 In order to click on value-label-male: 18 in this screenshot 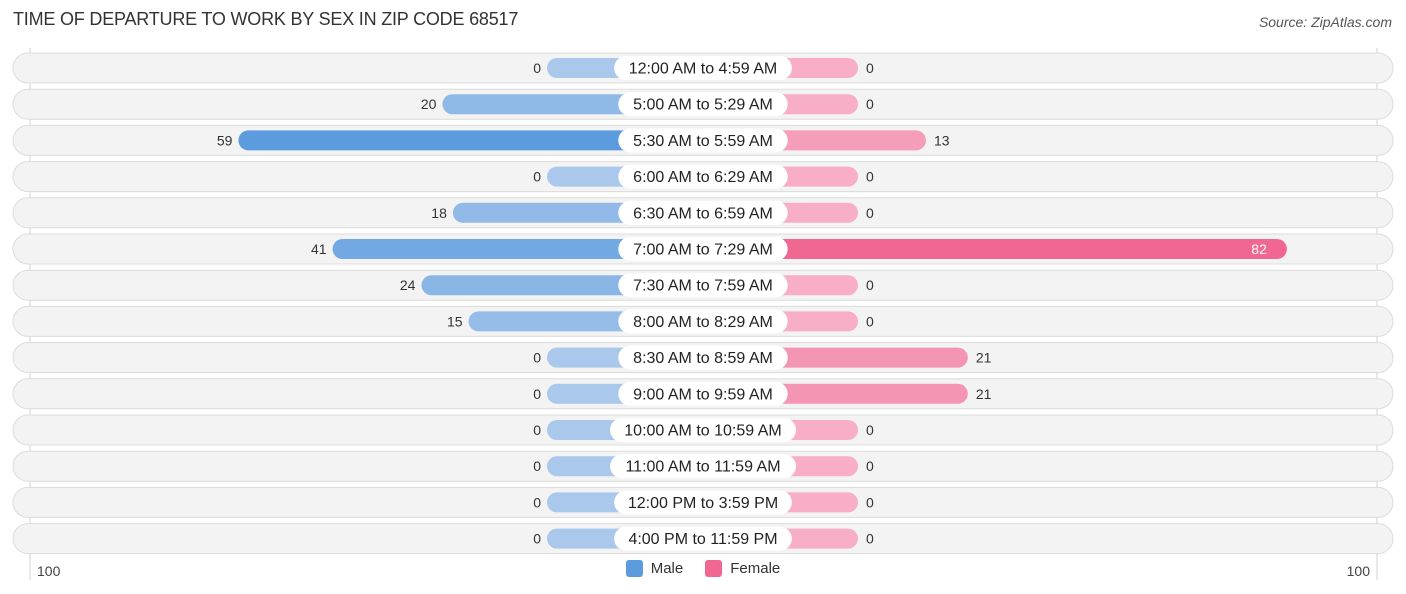, I will do `click(439, 213)`.